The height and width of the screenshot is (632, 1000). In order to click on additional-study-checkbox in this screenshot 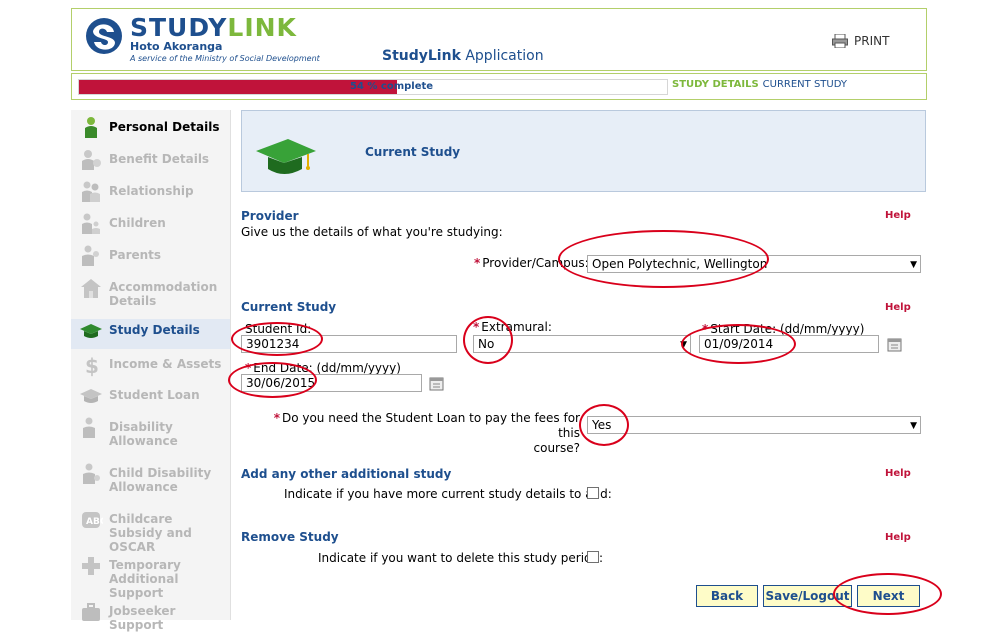, I will do `click(593, 493)`.